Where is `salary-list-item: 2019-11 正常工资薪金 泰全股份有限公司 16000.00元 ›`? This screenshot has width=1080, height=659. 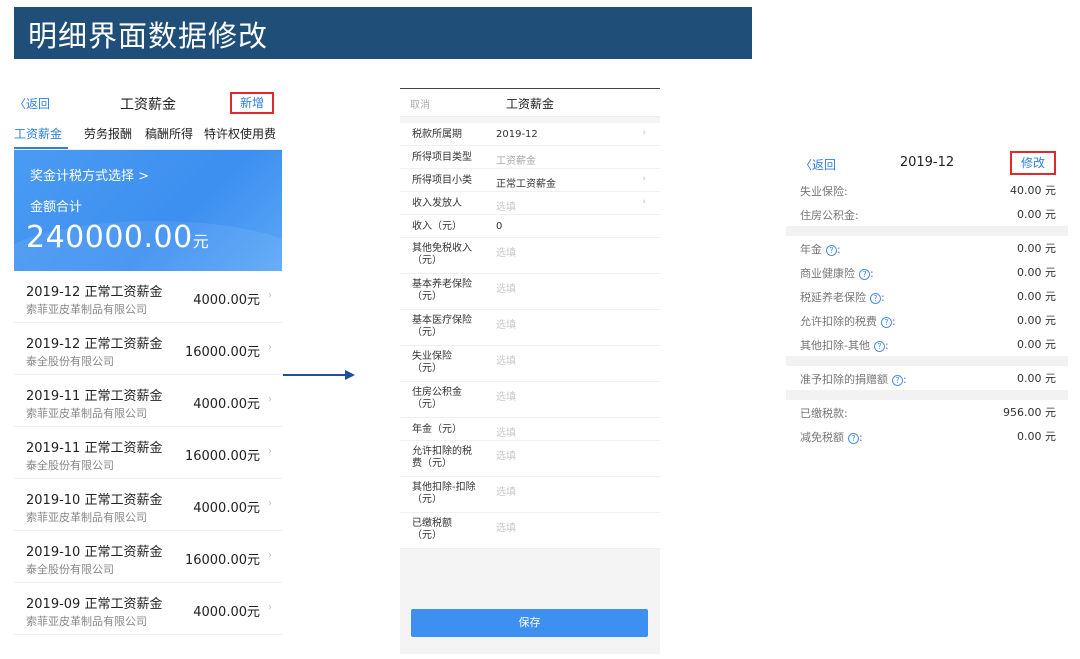 salary-list-item: 2019-11 正常工资薪金 泰全股份有限公司 16000.00元 › is located at coordinates (148, 453).